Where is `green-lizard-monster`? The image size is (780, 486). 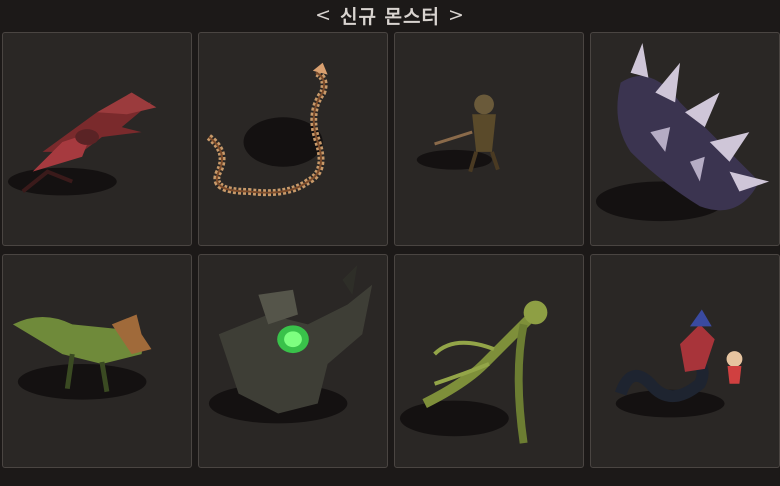
green-lizard-monster is located at coordinates (82, 357).